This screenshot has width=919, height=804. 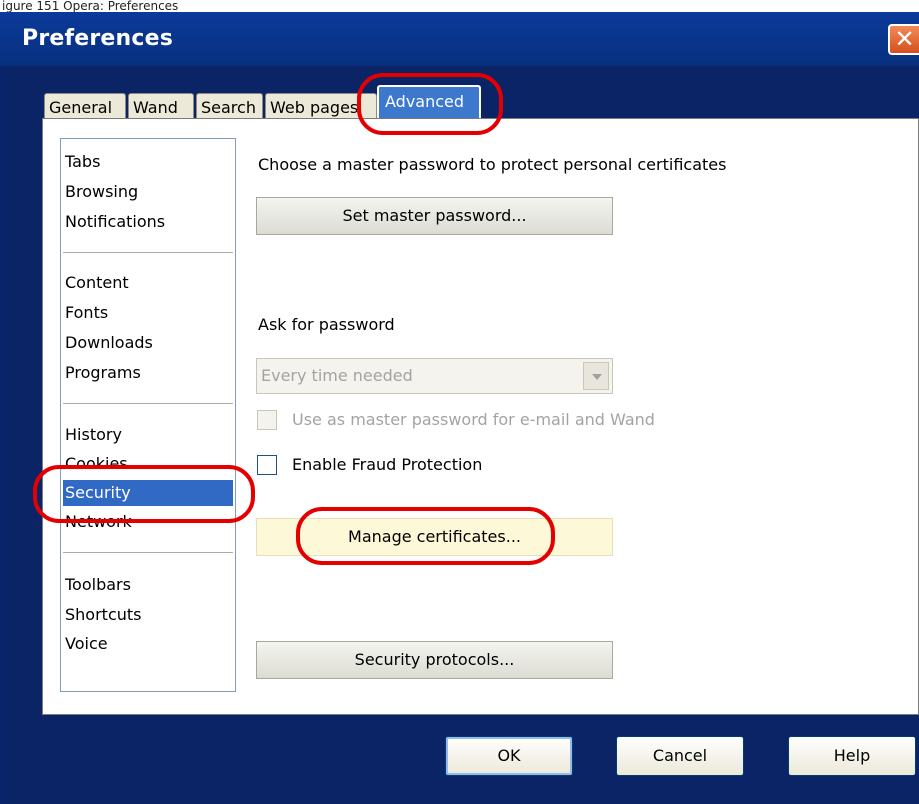 I want to click on close-icon: ✕, so click(x=903, y=39).